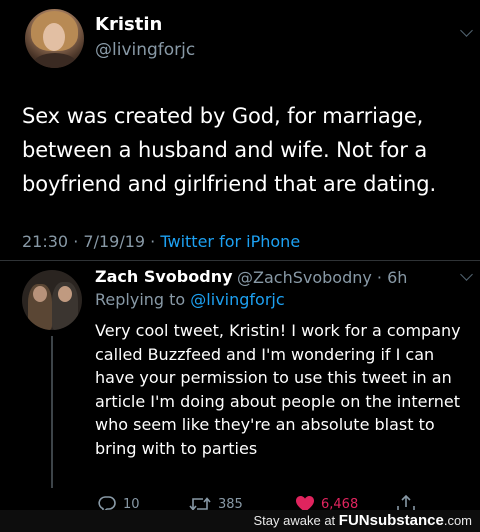 This screenshot has height=532, width=480. What do you see at coordinates (52, 300) in the screenshot?
I see `zach-avatar` at bounding box center [52, 300].